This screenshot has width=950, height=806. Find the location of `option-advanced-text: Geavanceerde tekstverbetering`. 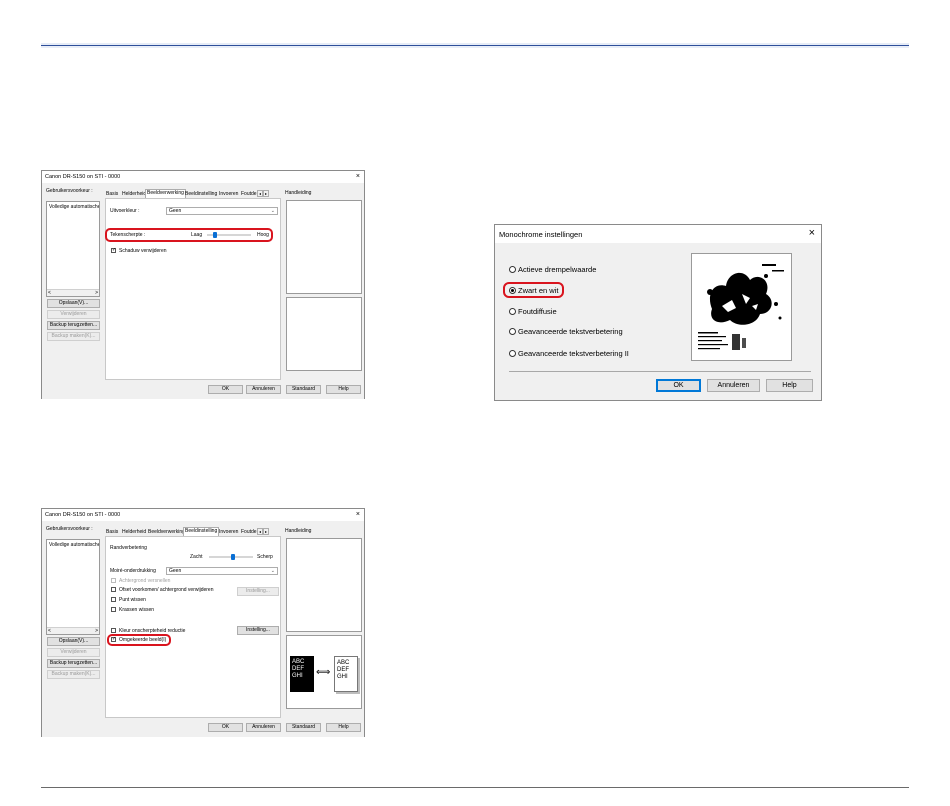

option-advanced-text: Geavanceerde tekstverbetering is located at coordinates (566, 331).